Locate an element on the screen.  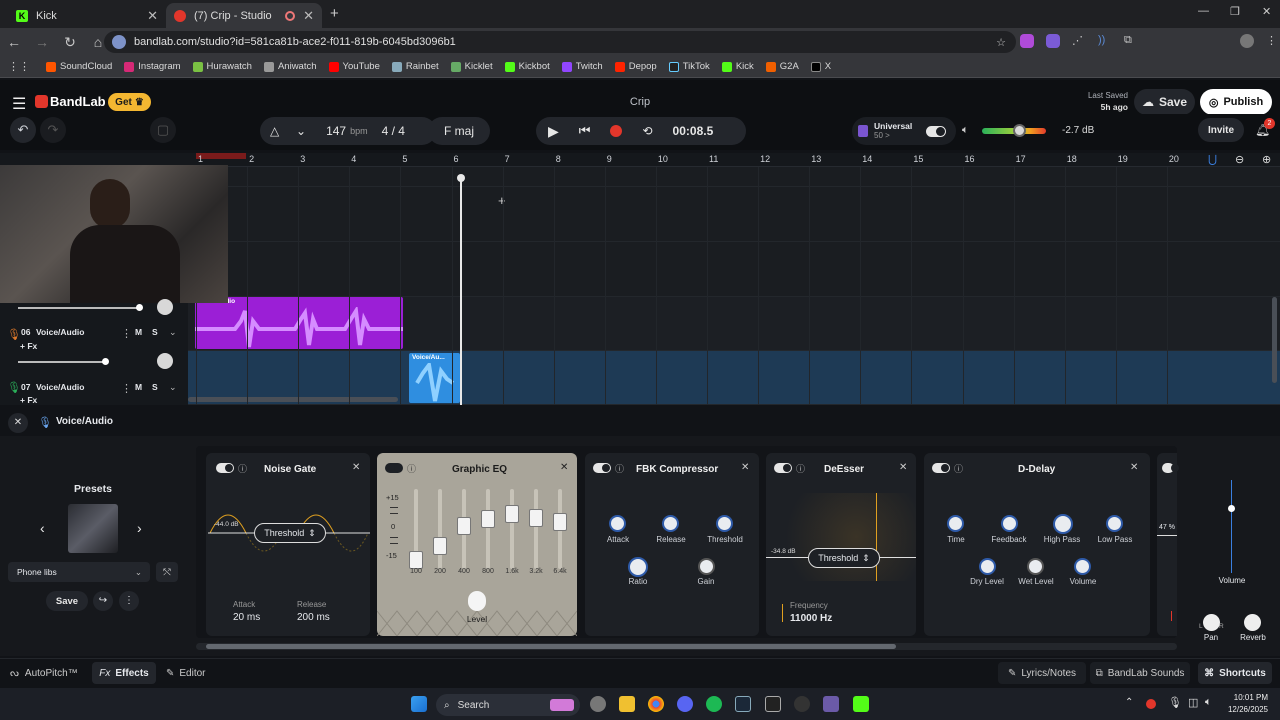
low-pass-knob is located at coordinates (1114, 523).